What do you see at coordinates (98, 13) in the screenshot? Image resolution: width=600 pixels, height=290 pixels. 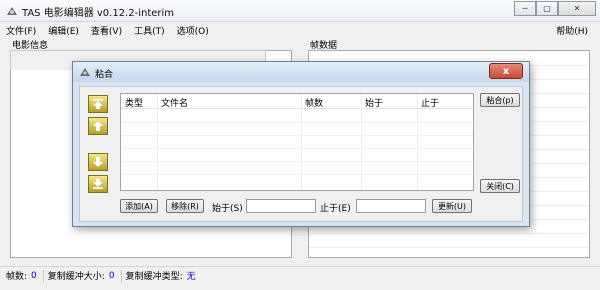 I see `window-title: TAS 电影编辑器 v0.12.2-interim` at bounding box center [98, 13].